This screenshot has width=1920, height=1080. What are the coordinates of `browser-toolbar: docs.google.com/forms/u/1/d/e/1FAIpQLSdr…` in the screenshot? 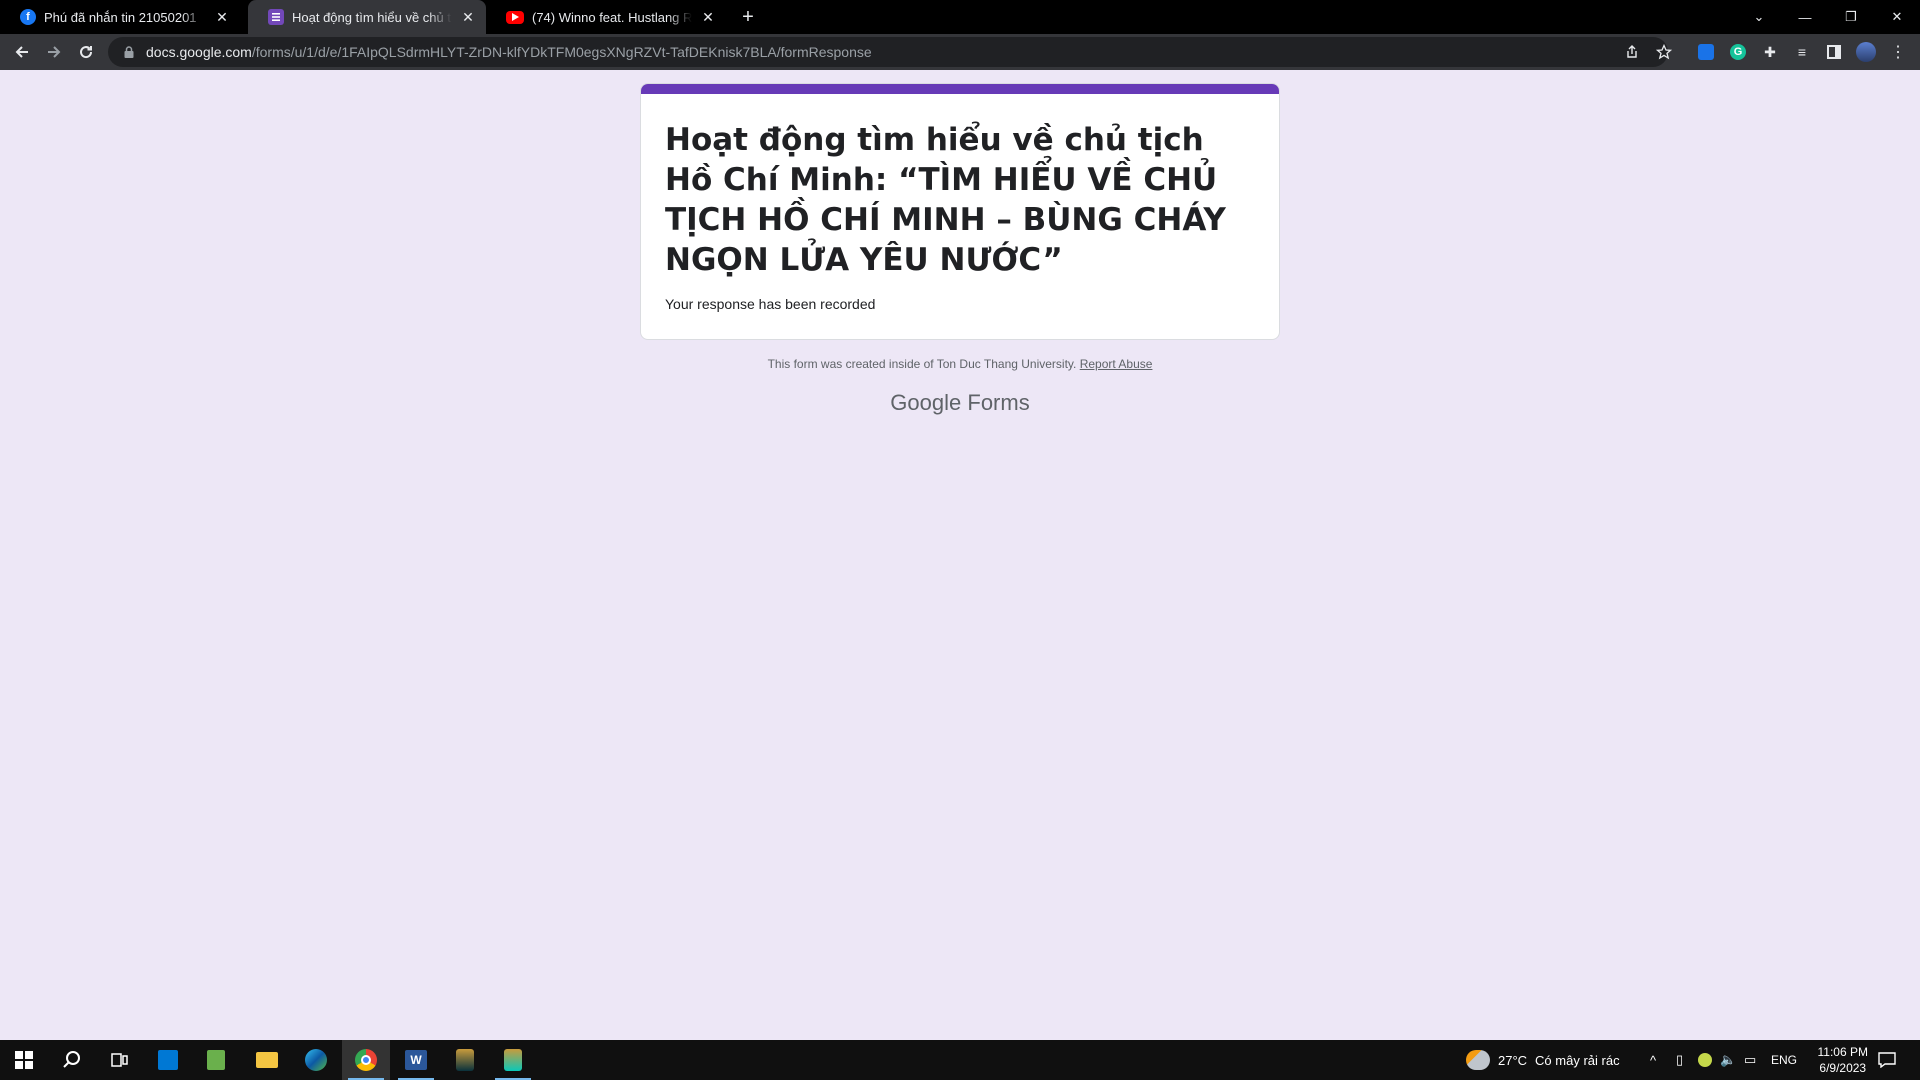 It's located at (960, 52).